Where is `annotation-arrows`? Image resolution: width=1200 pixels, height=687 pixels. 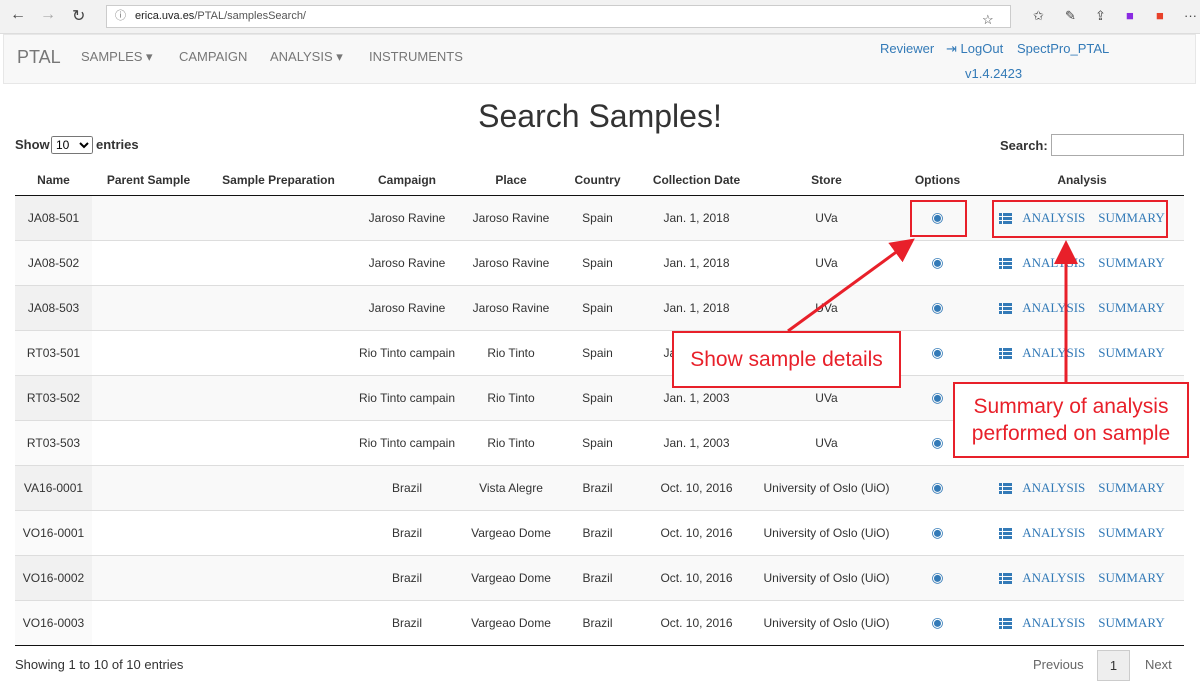 annotation-arrows is located at coordinates (932, 310).